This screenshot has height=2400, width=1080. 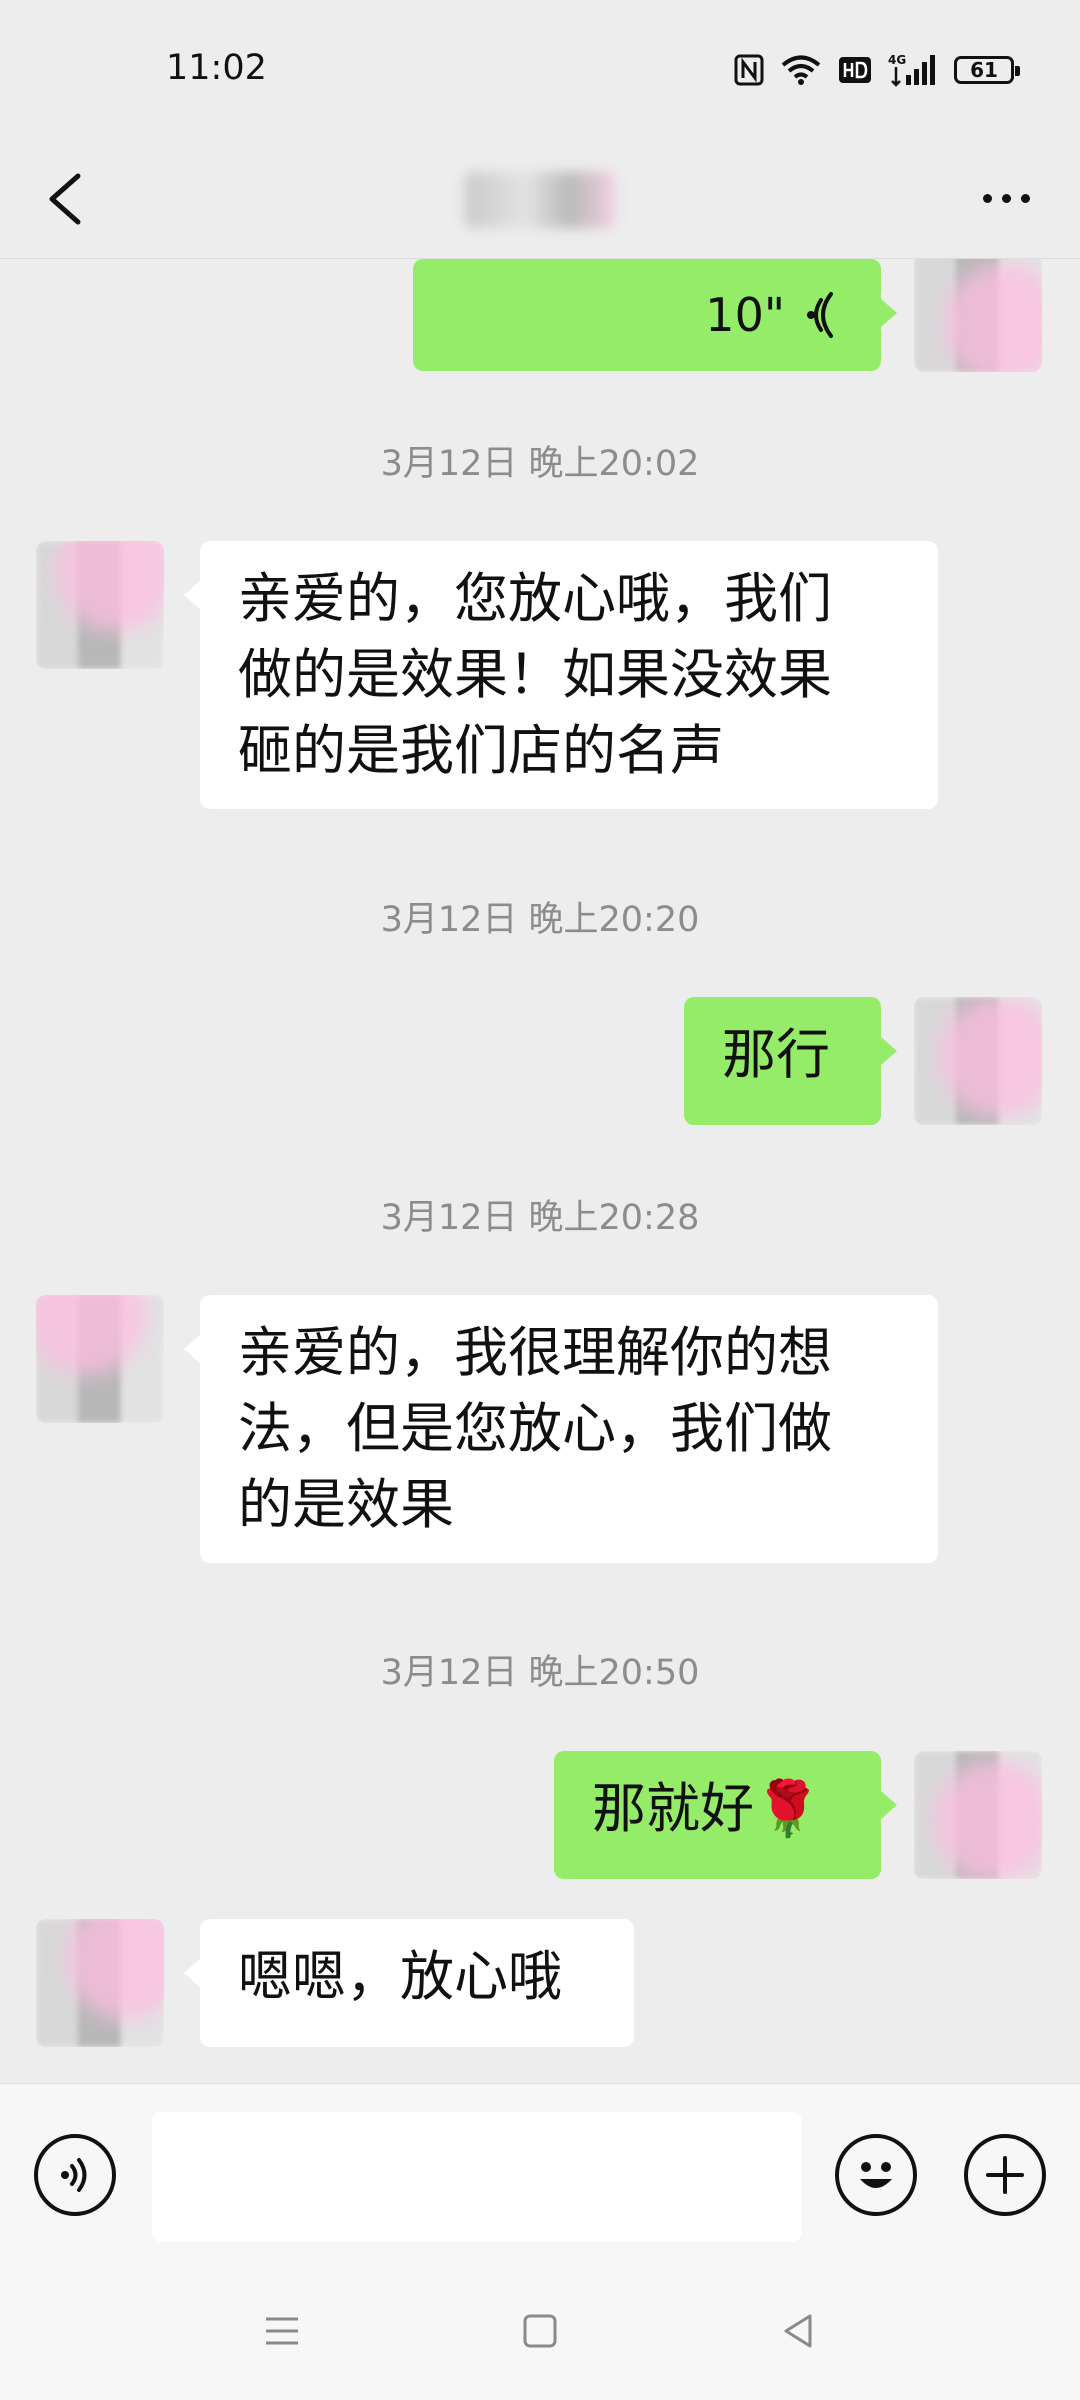 I want to click on nfc-icon, so click(x=749, y=70).